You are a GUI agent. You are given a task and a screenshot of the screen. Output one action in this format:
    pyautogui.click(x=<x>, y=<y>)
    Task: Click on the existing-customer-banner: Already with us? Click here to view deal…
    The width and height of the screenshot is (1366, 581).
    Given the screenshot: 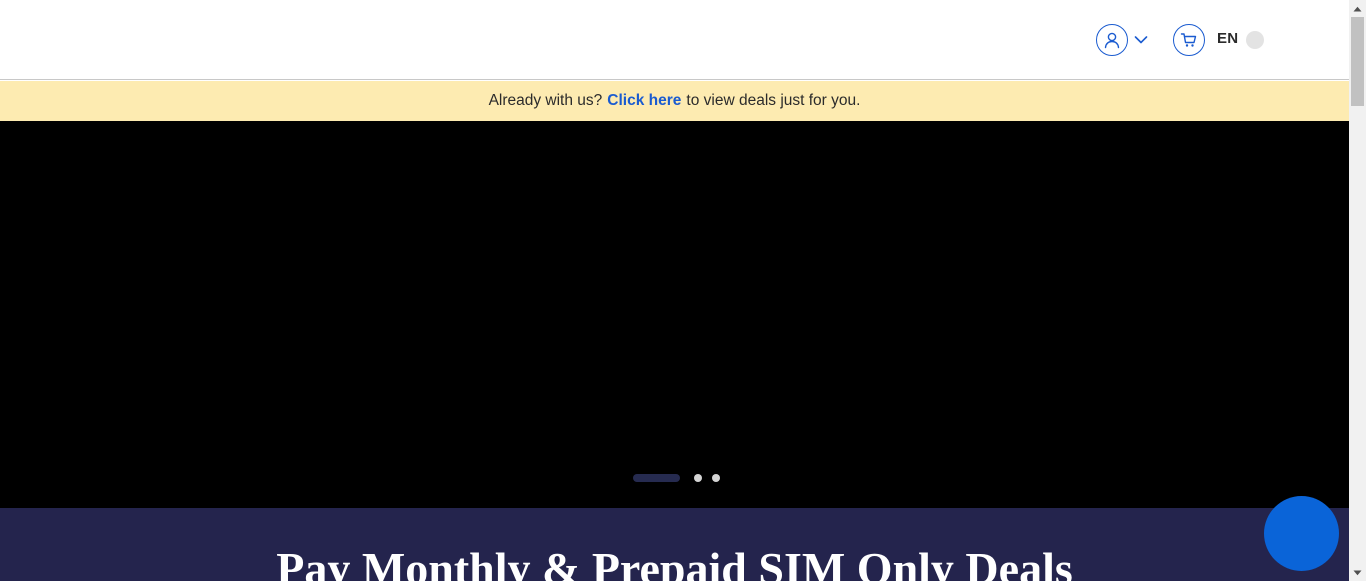 What is the action you would take?
    pyautogui.click(x=674, y=101)
    